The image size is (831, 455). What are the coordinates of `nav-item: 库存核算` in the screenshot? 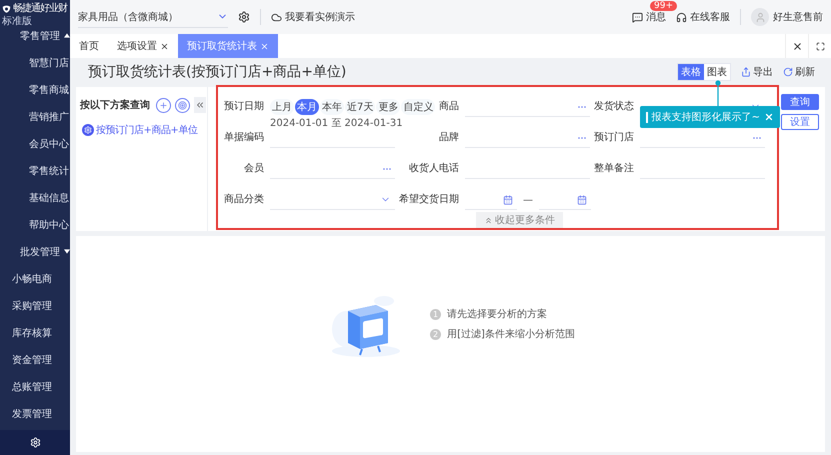 It's located at (32, 333).